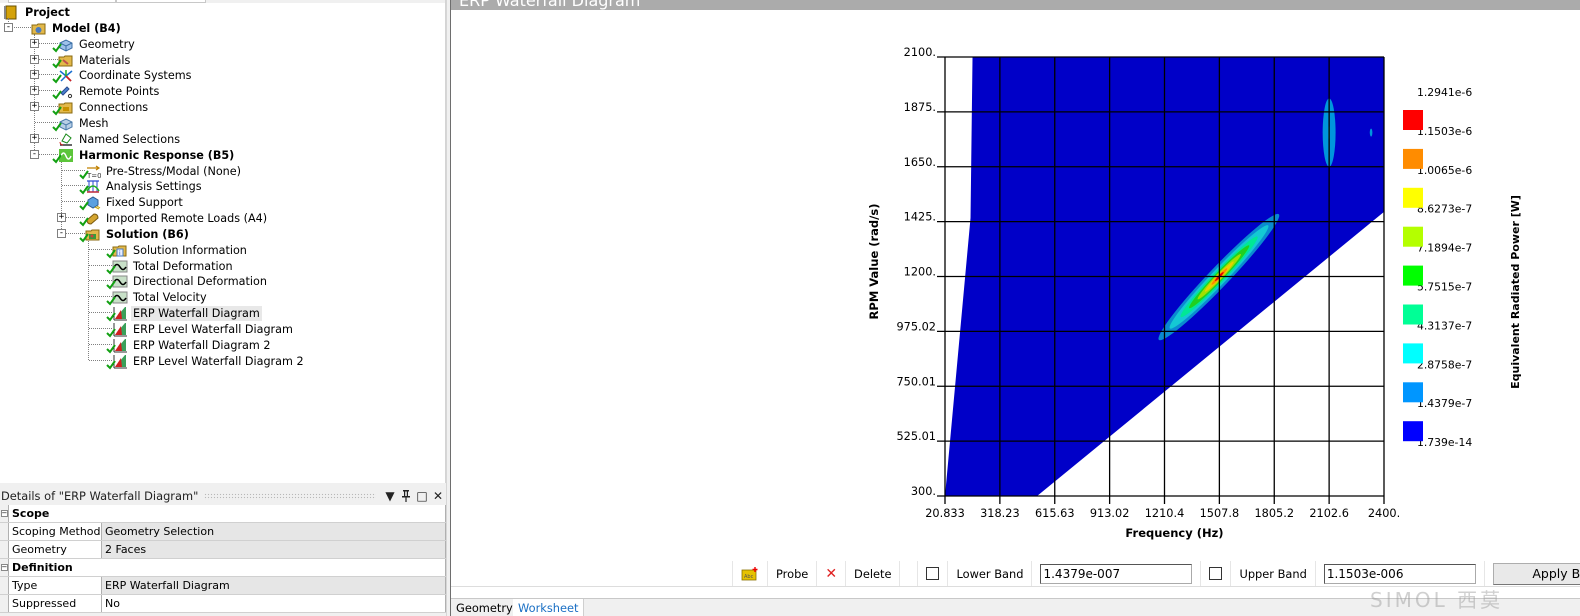  What do you see at coordinates (290, 496) in the screenshot?
I see `details-drag-grip` at bounding box center [290, 496].